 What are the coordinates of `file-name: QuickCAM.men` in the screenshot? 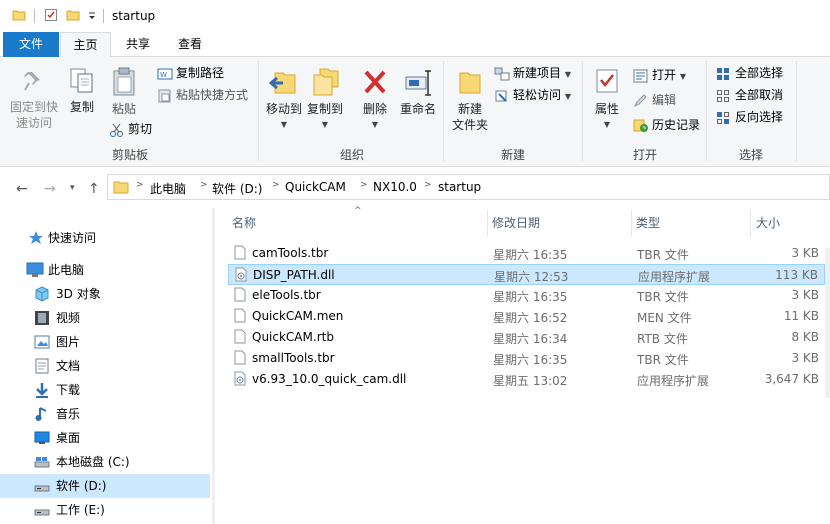 It's located at (298, 316).